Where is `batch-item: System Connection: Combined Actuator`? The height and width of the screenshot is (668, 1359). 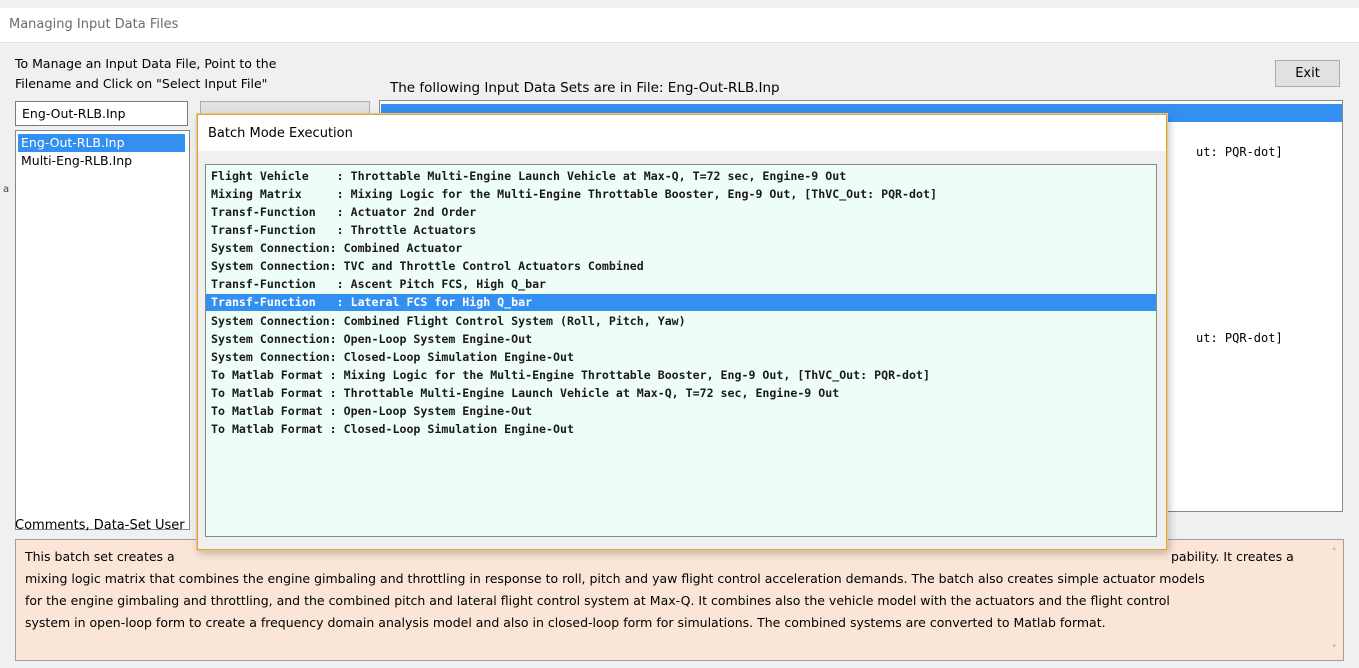
batch-item: System Connection: Combined Actuator is located at coordinates (681, 248).